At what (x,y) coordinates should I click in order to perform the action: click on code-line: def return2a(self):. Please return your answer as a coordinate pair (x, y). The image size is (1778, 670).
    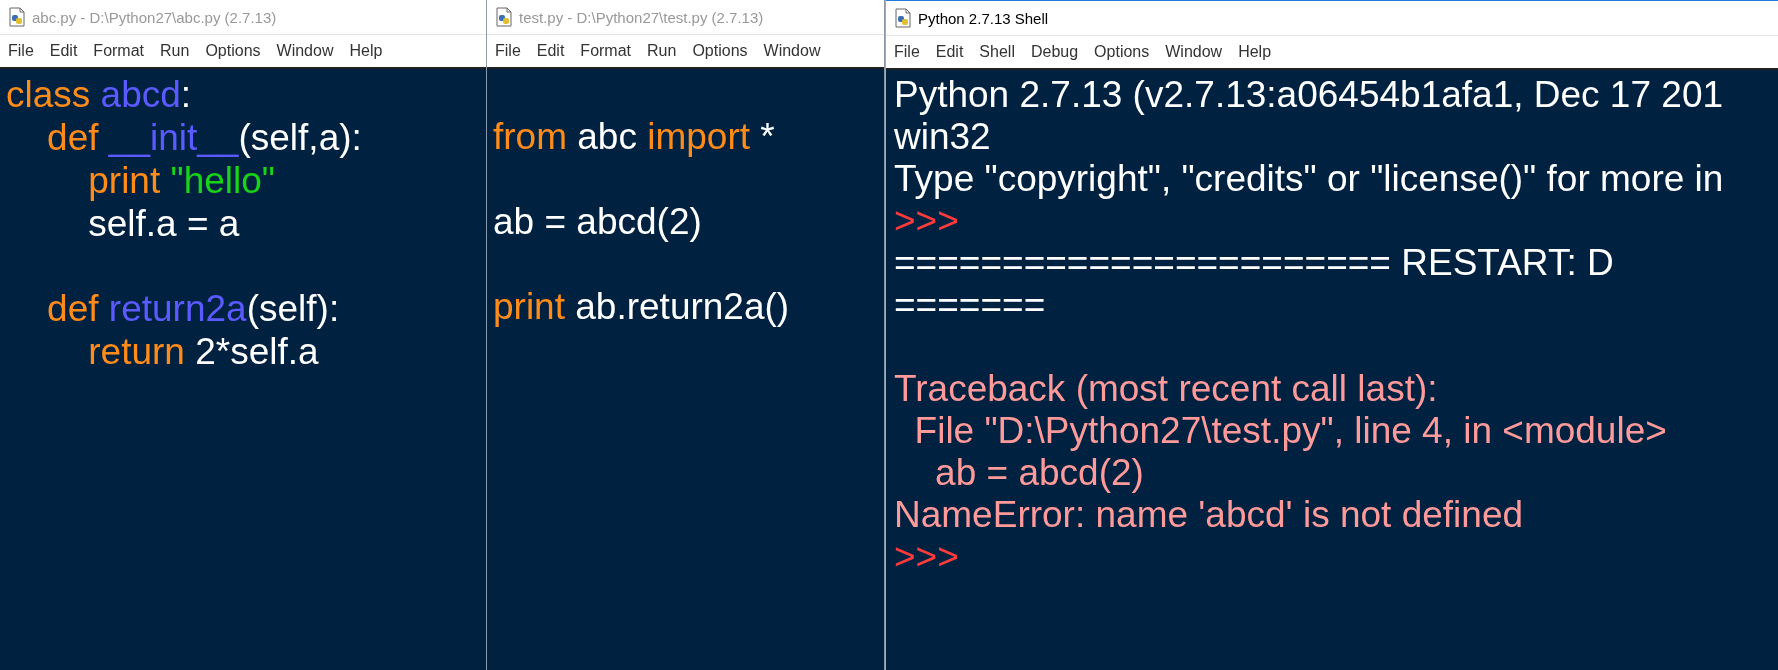
    Looking at the image, I should click on (193, 308).